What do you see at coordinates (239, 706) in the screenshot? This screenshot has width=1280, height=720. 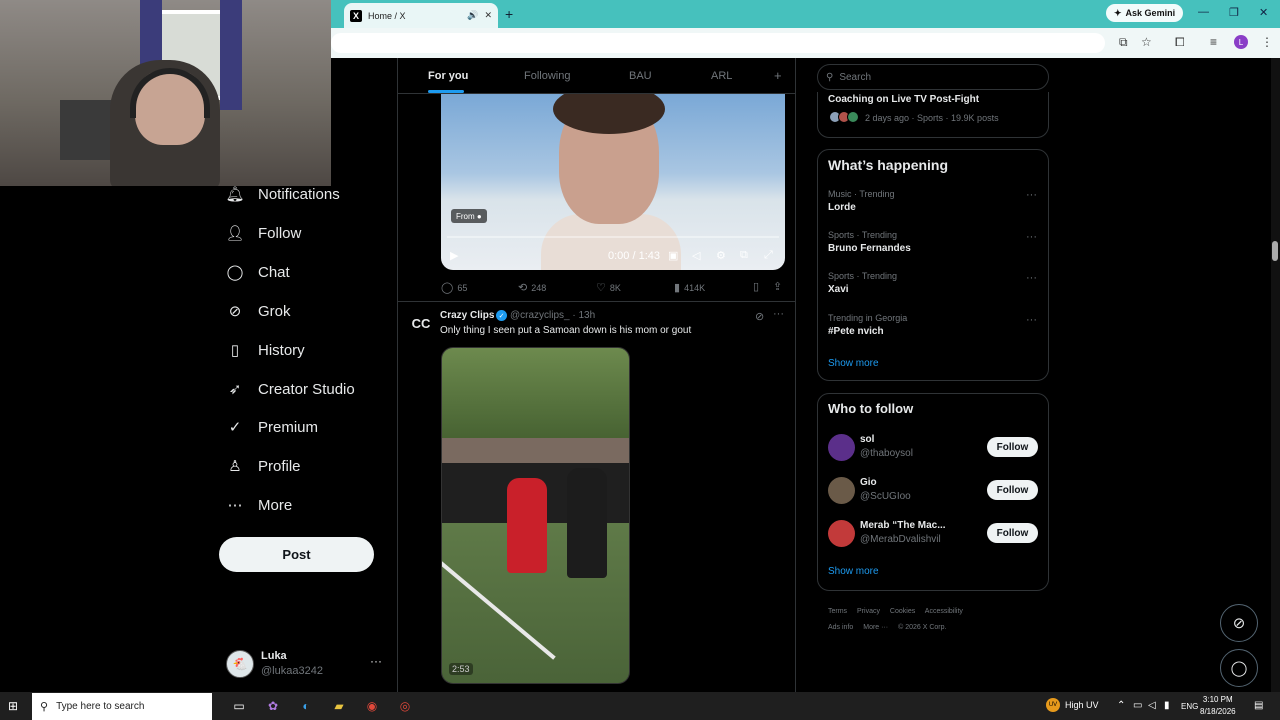 I see `task-view-icon: ▭` at bounding box center [239, 706].